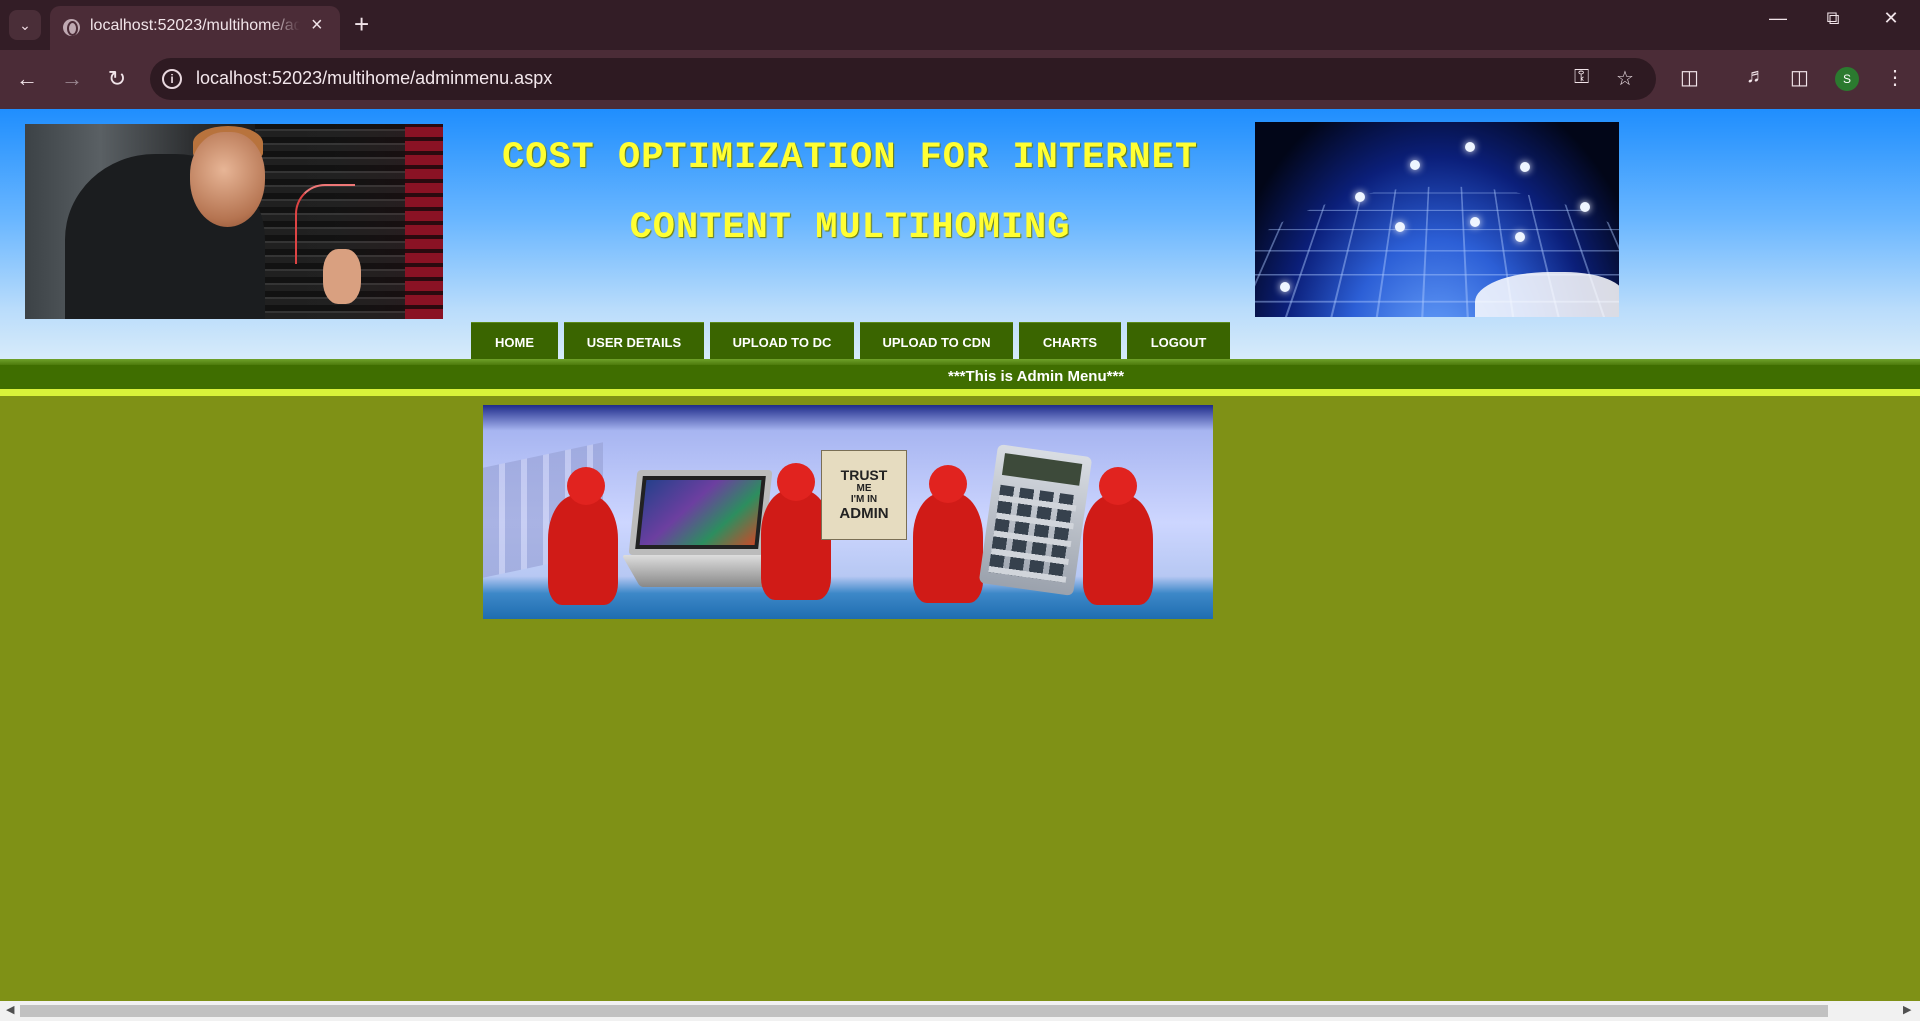 The height and width of the screenshot is (1021, 1920). What do you see at coordinates (1581, 77) in the screenshot?
I see `key-icon: ⚿` at bounding box center [1581, 77].